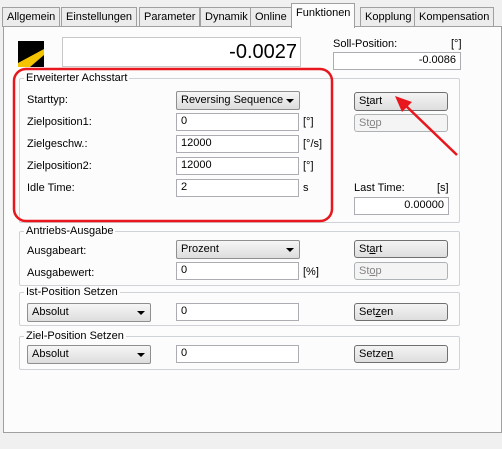 The height and width of the screenshot is (449, 502). What do you see at coordinates (311, 272) in the screenshot?
I see `ausgabewert-unit: [%]` at bounding box center [311, 272].